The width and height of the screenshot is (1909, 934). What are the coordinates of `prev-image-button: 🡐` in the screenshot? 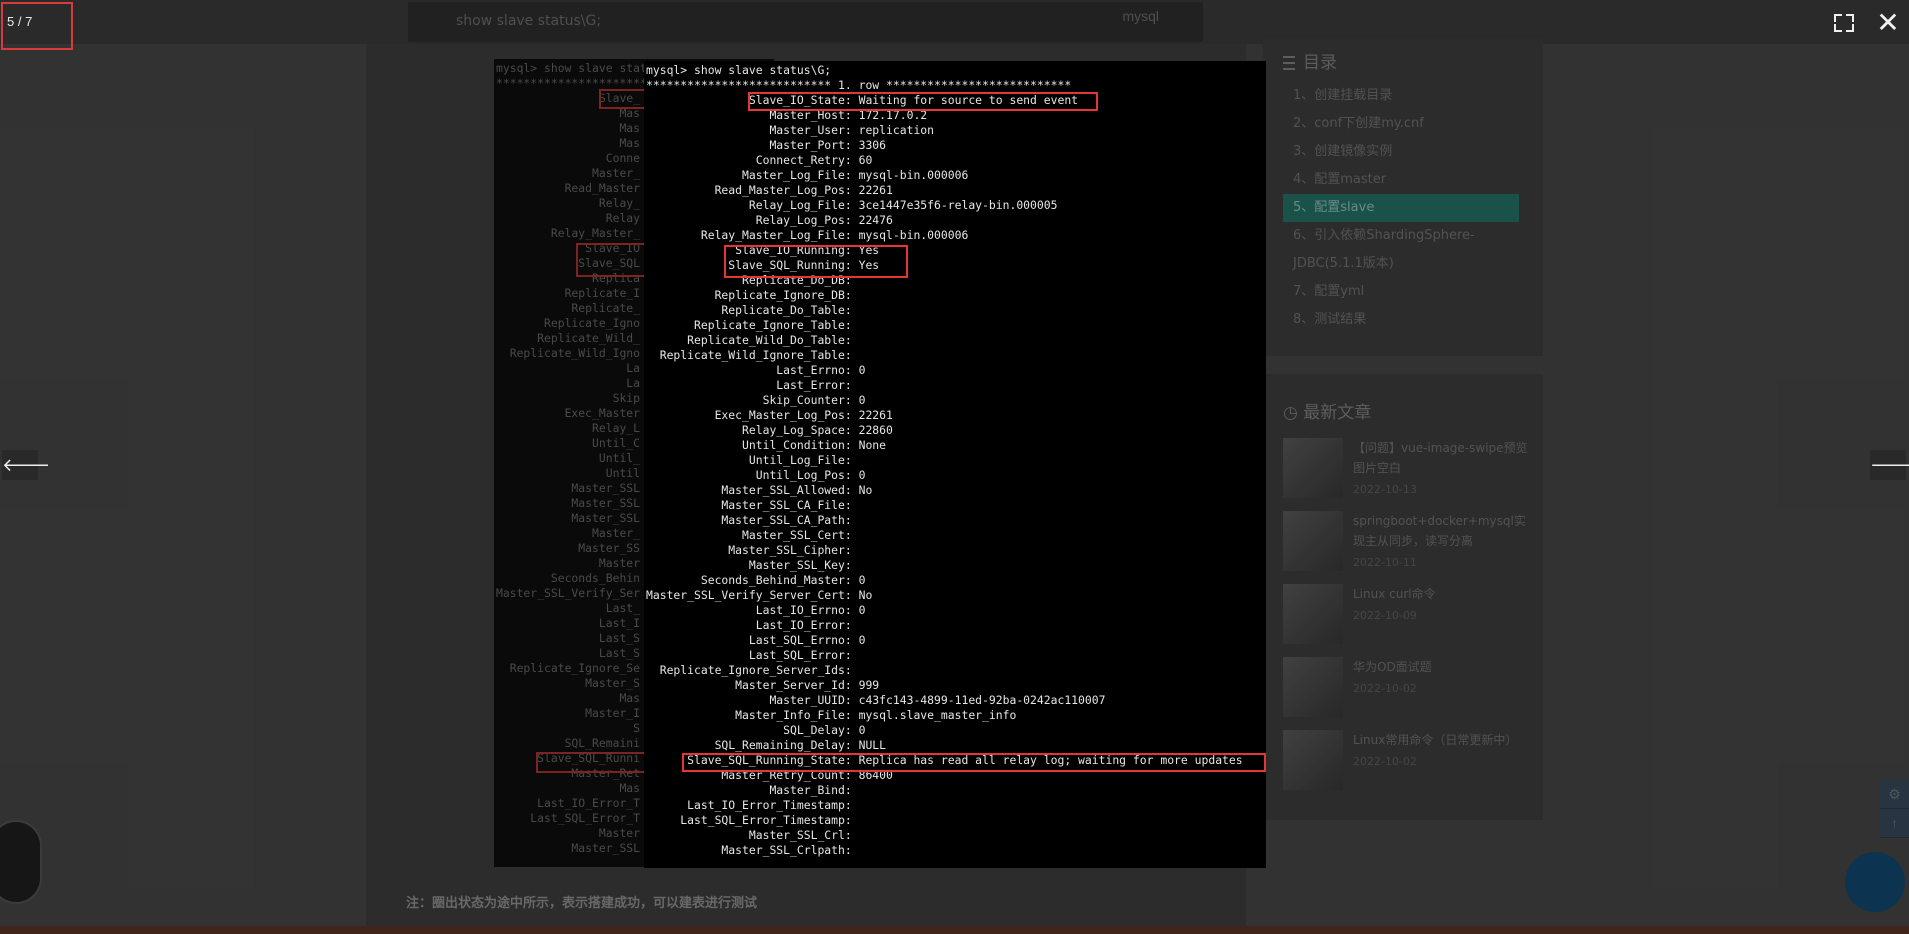 It's located at (26, 465).